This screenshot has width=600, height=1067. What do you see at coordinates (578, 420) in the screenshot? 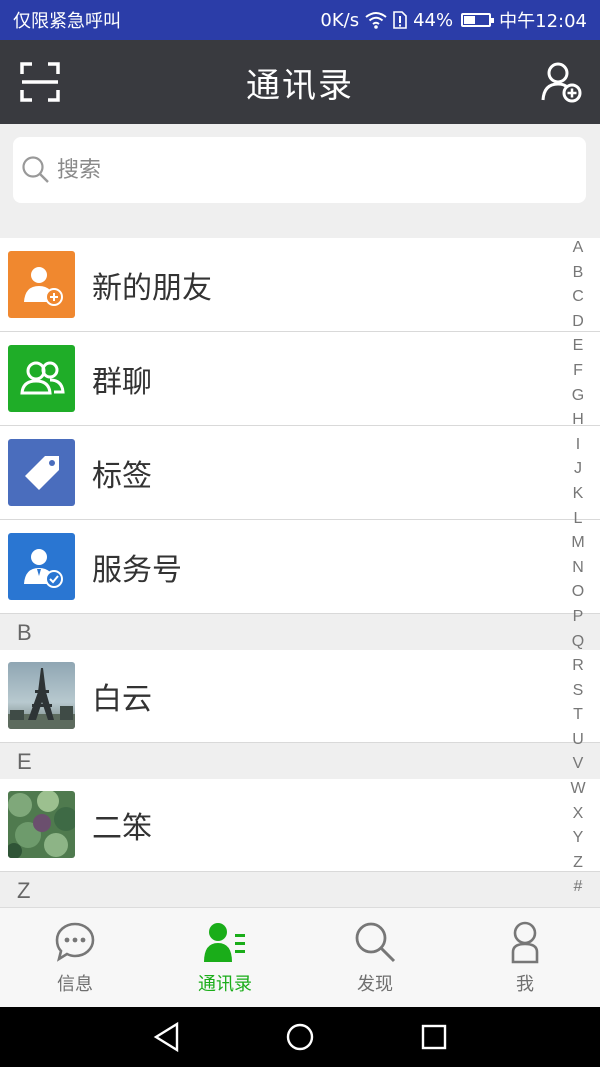
I see `index-letter: H` at bounding box center [578, 420].